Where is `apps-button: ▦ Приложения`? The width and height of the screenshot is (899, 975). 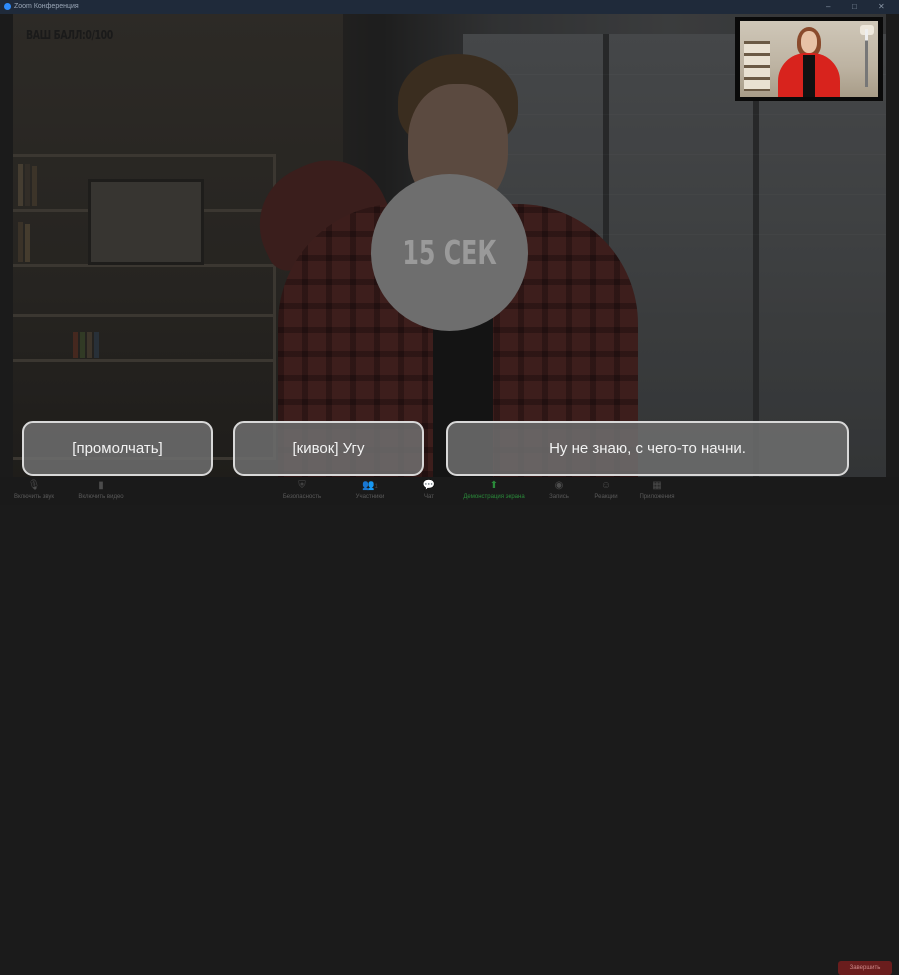 apps-button: ▦ Приложения is located at coordinates (657, 490).